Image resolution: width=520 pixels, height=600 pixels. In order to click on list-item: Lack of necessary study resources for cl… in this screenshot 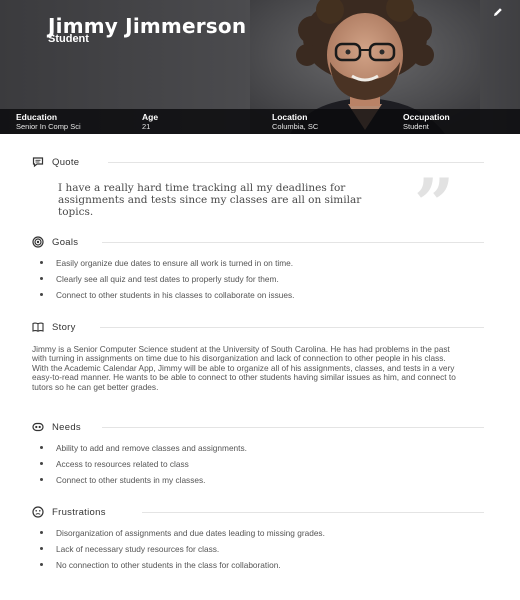, I will do `click(238, 549)`.